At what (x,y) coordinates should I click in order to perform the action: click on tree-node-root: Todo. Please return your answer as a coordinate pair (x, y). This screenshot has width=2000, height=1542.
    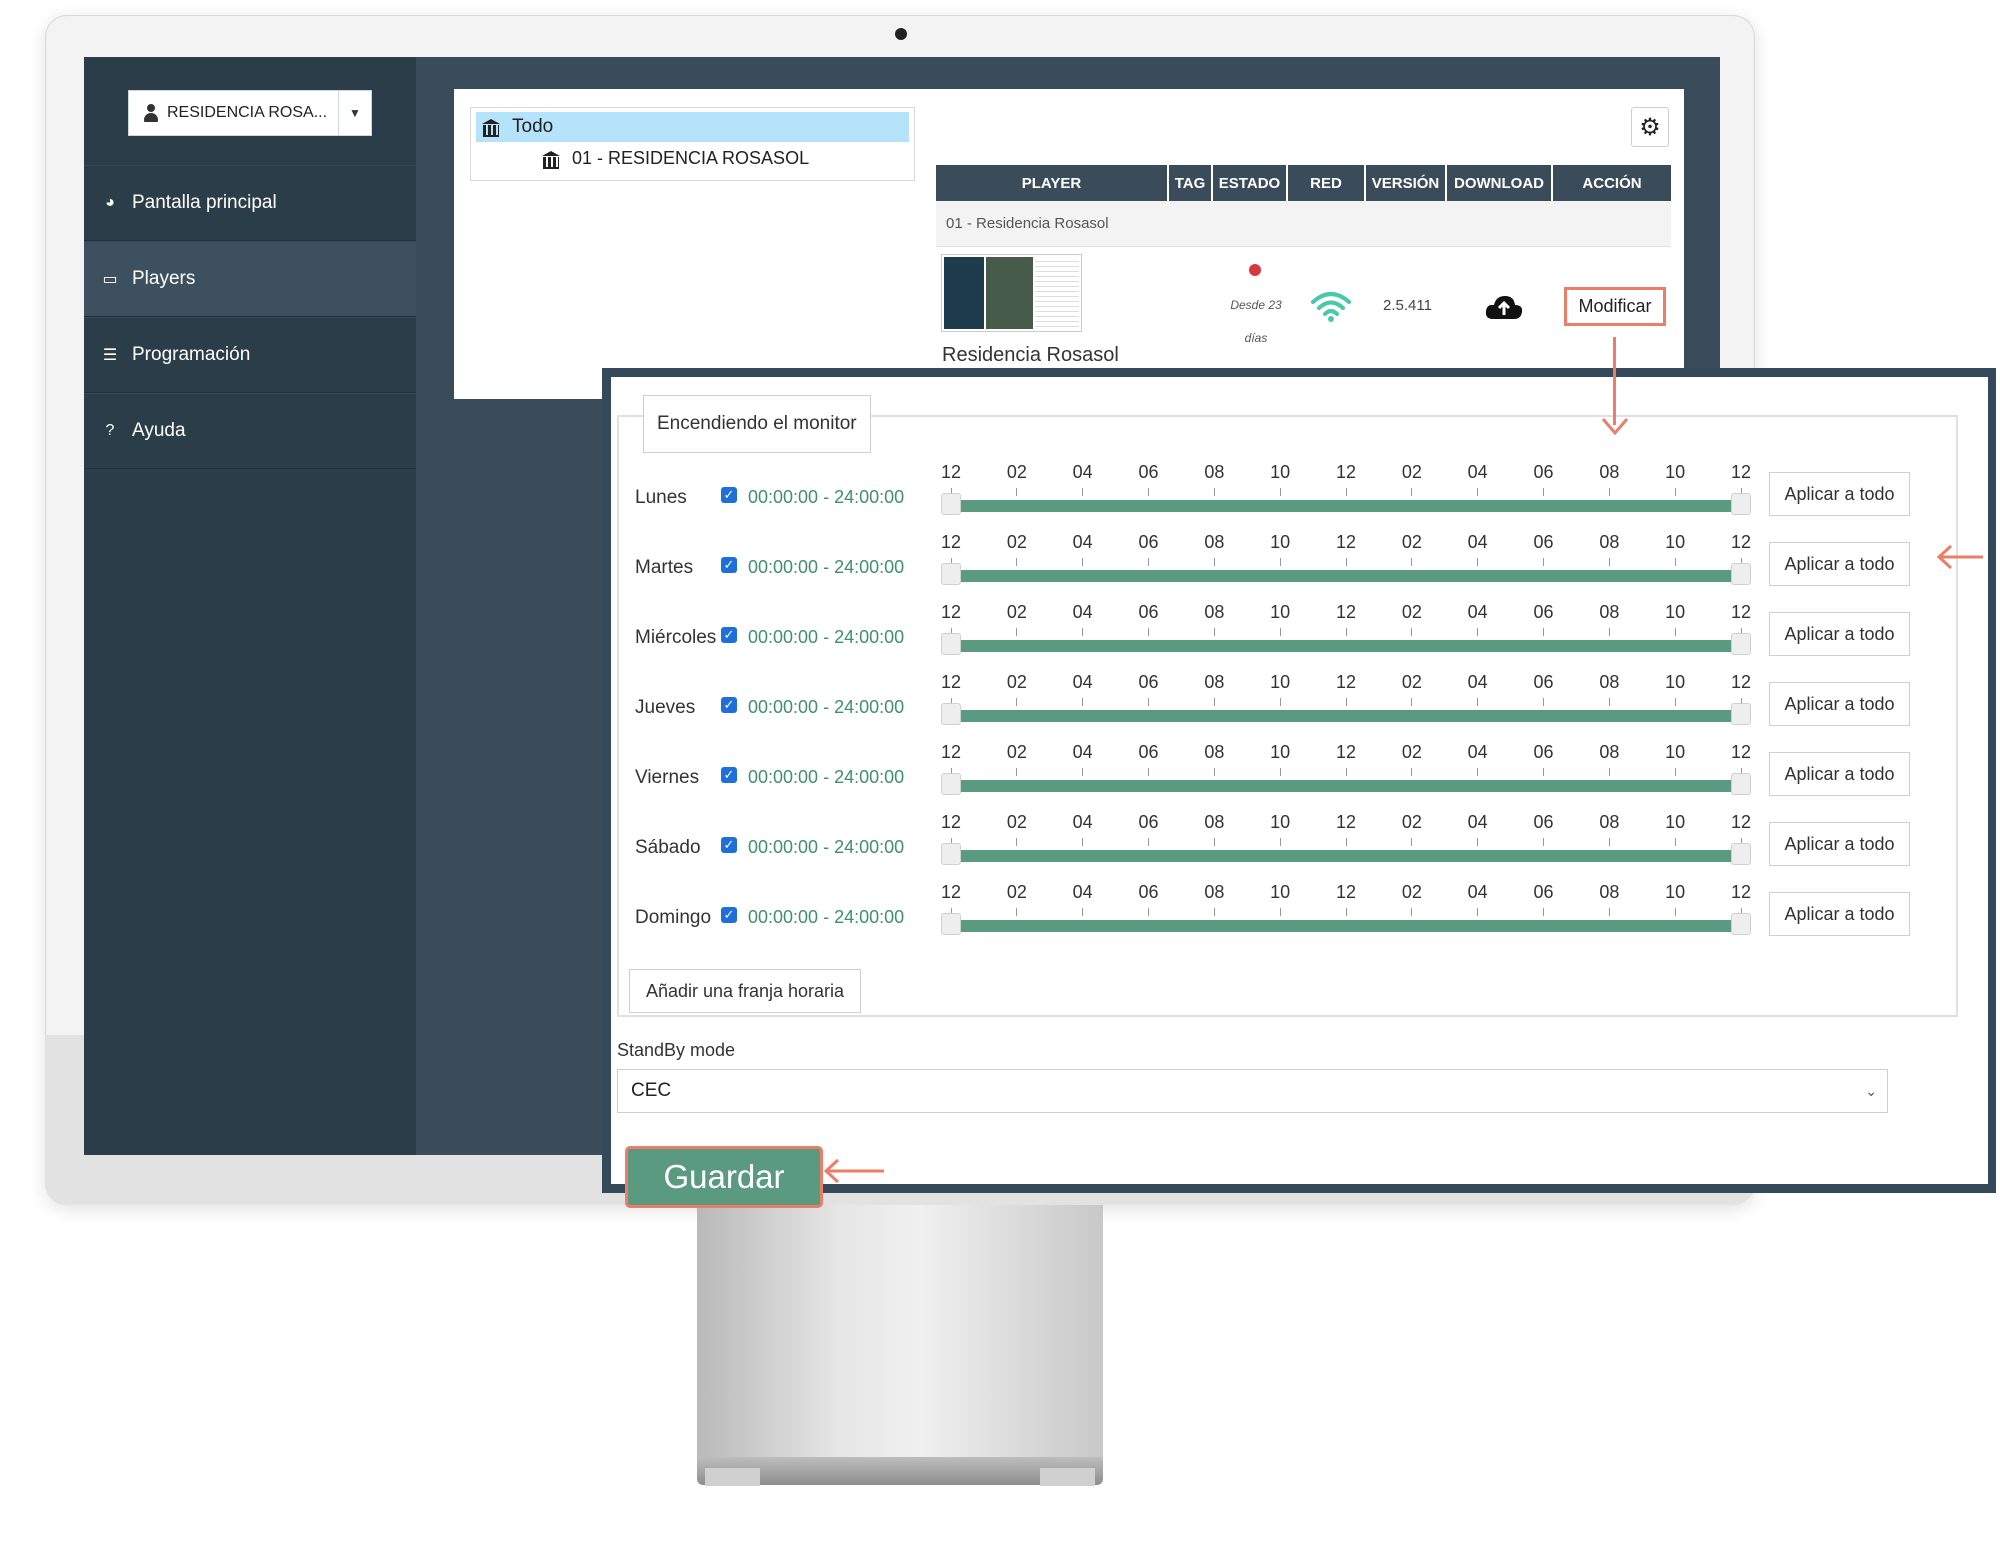
    Looking at the image, I should click on (692, 127).